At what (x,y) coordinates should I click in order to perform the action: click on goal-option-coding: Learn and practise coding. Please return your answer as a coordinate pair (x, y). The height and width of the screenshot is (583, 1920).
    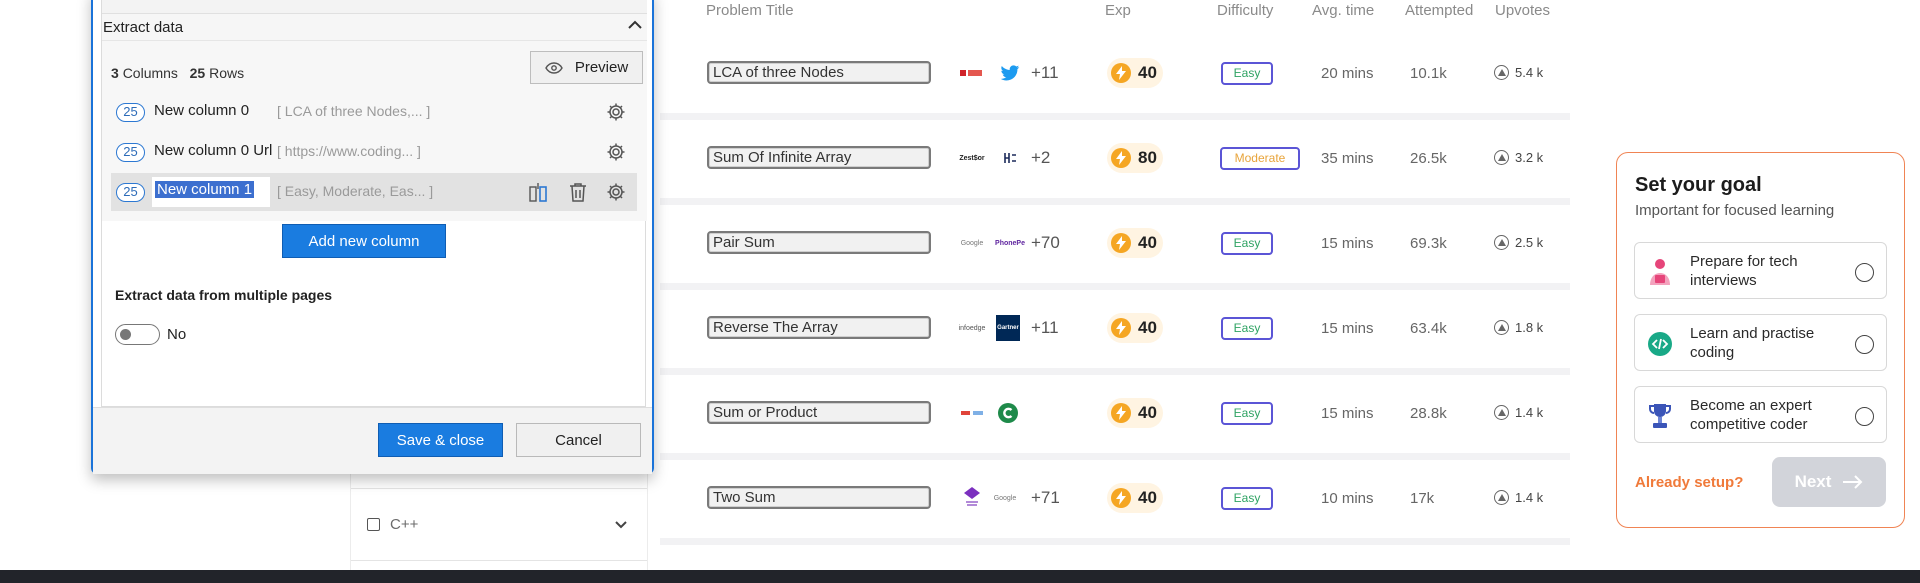
    Looking at the image, I should click on (1760, 342).